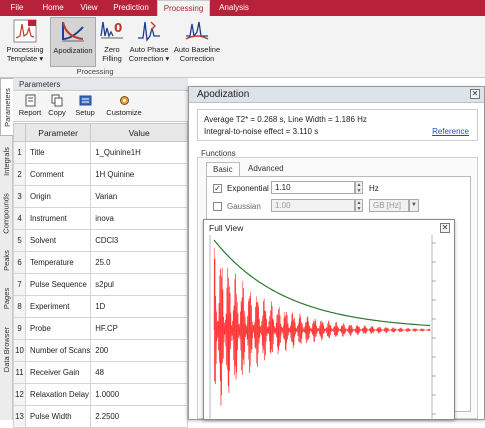  What do you see at coordinates (149, 31) in the screenshot?
I see `auto-phase-icon` at bounding box center [149, 31].